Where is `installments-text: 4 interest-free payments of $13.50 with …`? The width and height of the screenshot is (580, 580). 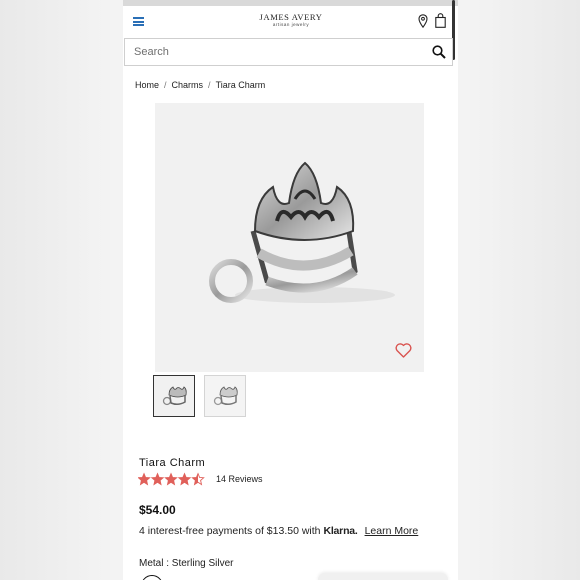 installments-text: 4 interest-free payments of $13.50 with … is located at coordinates (278, 531).